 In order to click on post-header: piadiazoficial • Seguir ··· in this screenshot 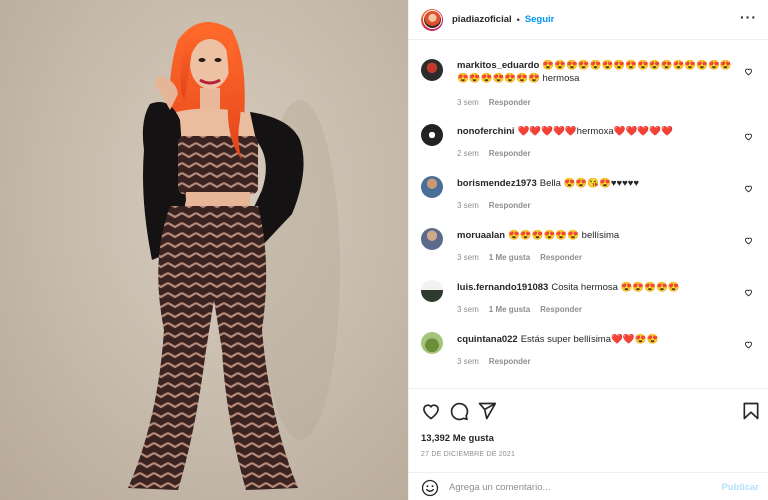, I will do `click(588, 20)`.